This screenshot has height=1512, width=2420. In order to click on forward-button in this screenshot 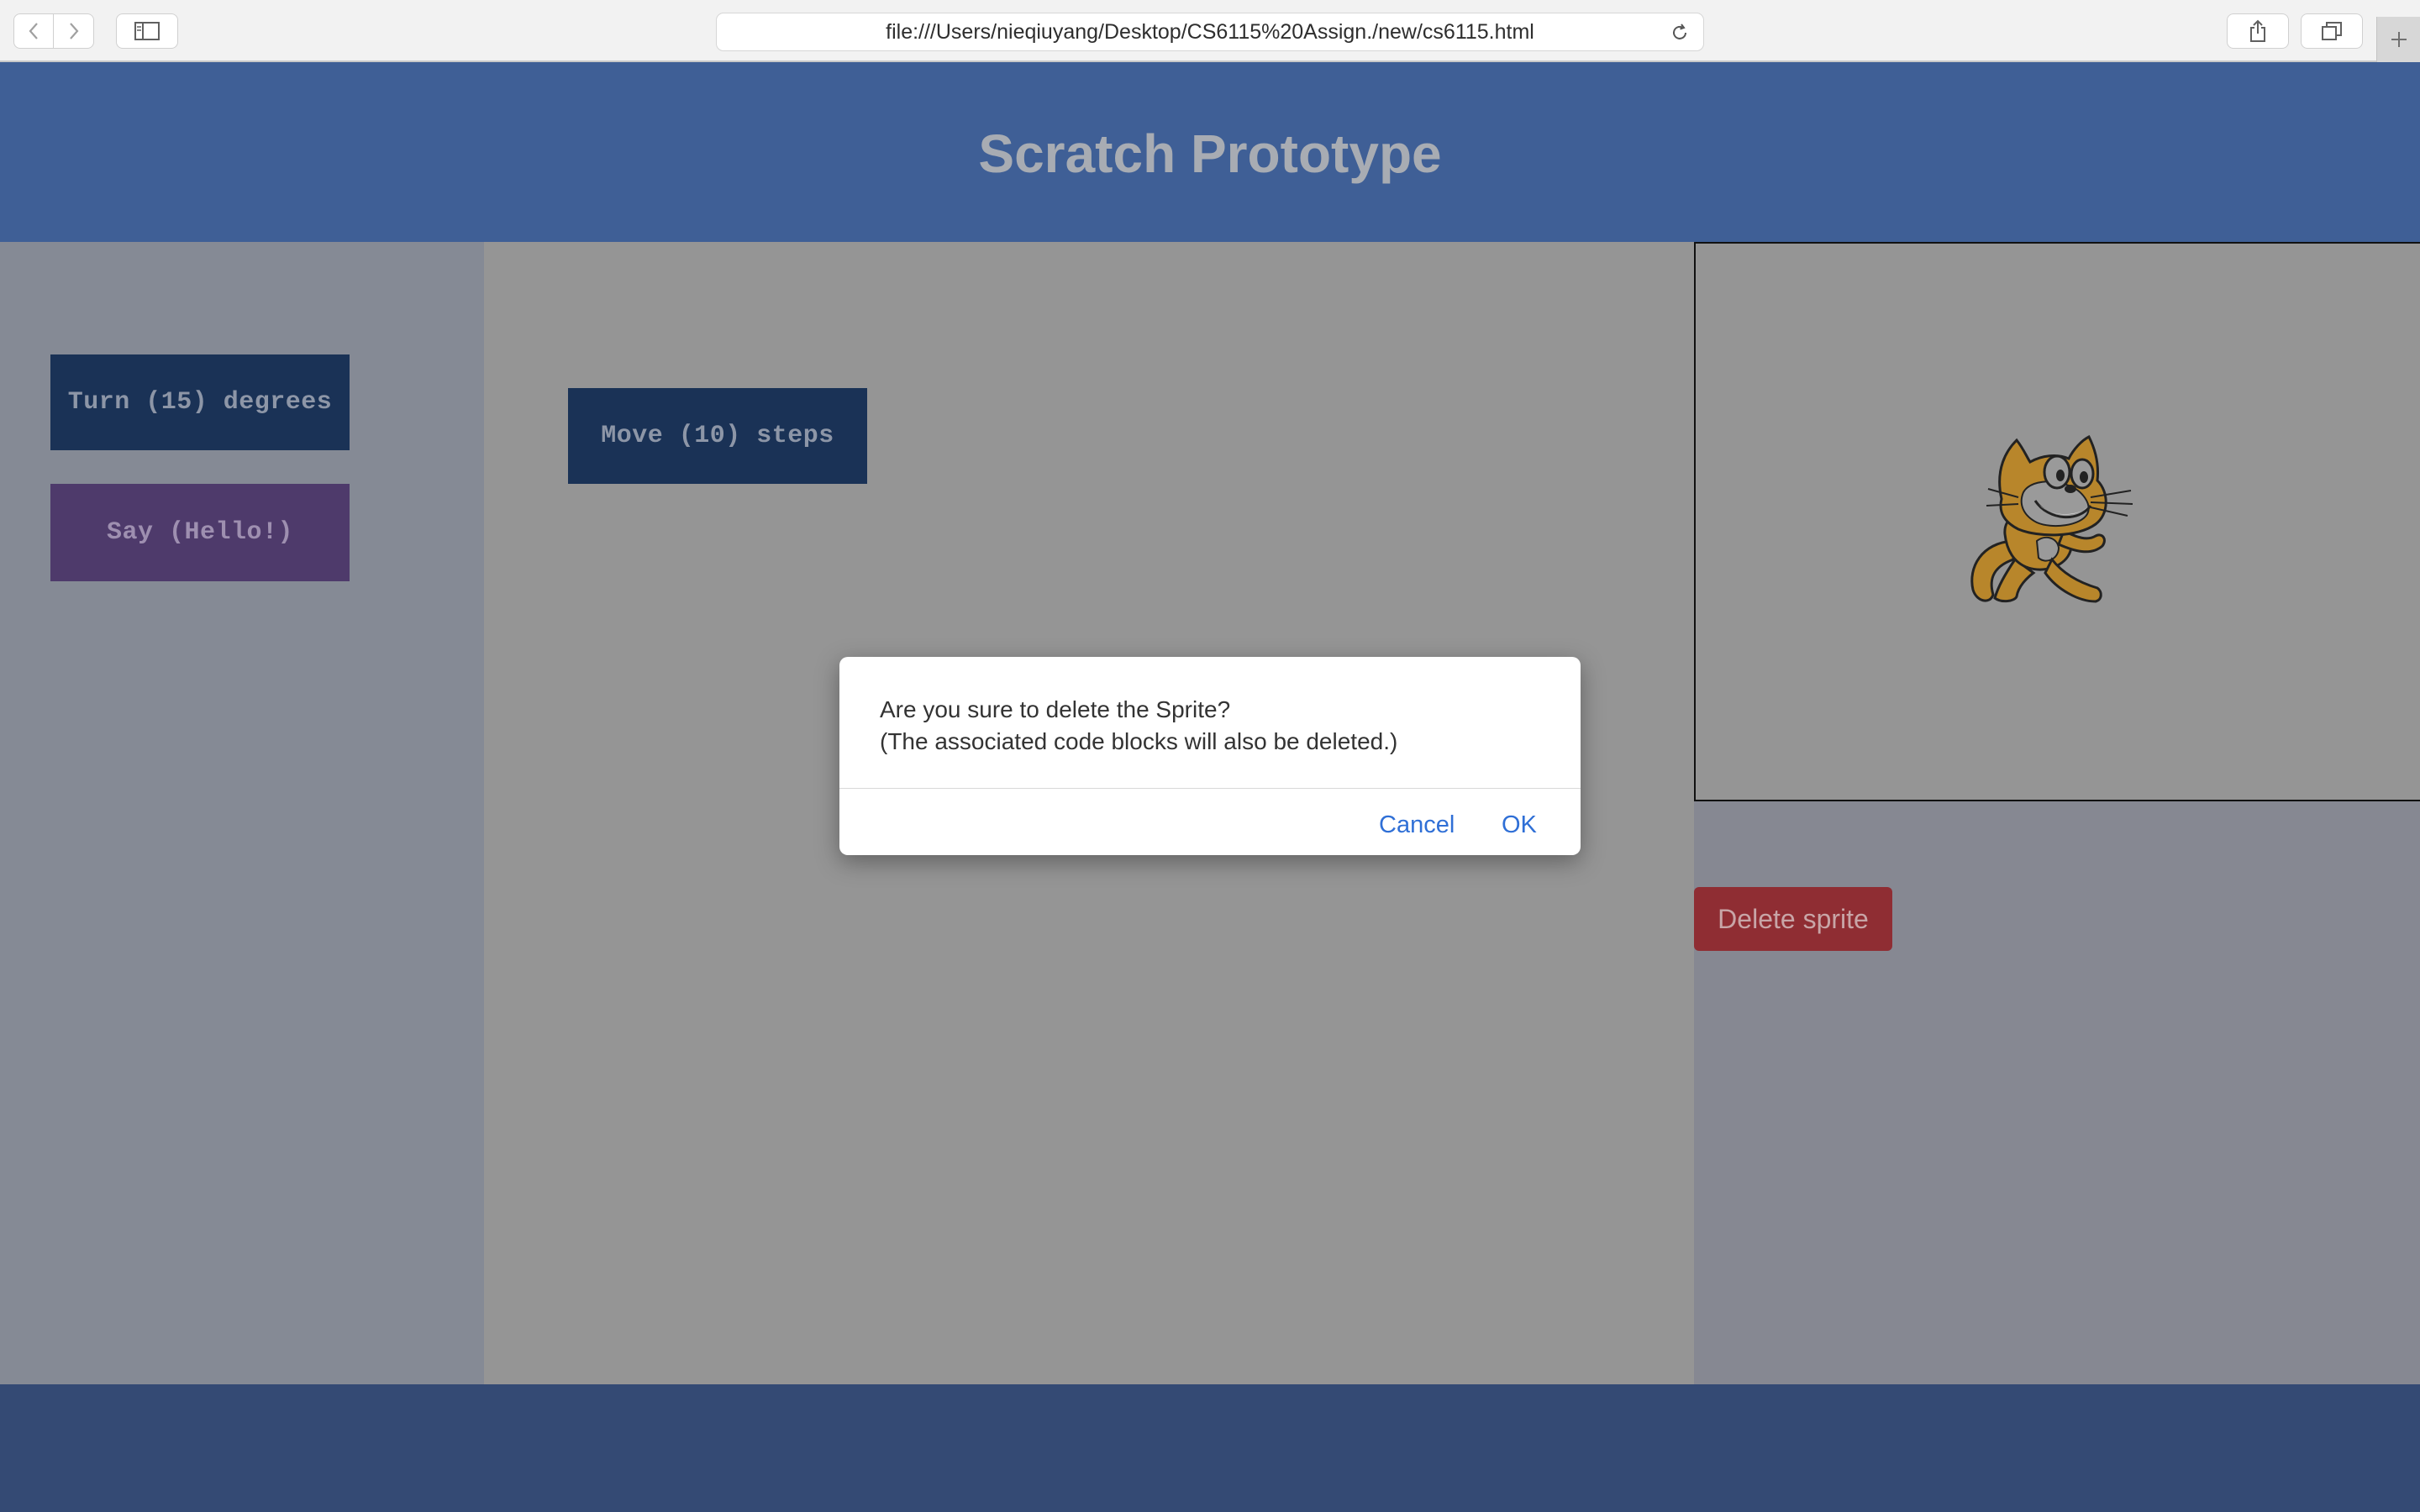, I will do `click(74, 31)`.